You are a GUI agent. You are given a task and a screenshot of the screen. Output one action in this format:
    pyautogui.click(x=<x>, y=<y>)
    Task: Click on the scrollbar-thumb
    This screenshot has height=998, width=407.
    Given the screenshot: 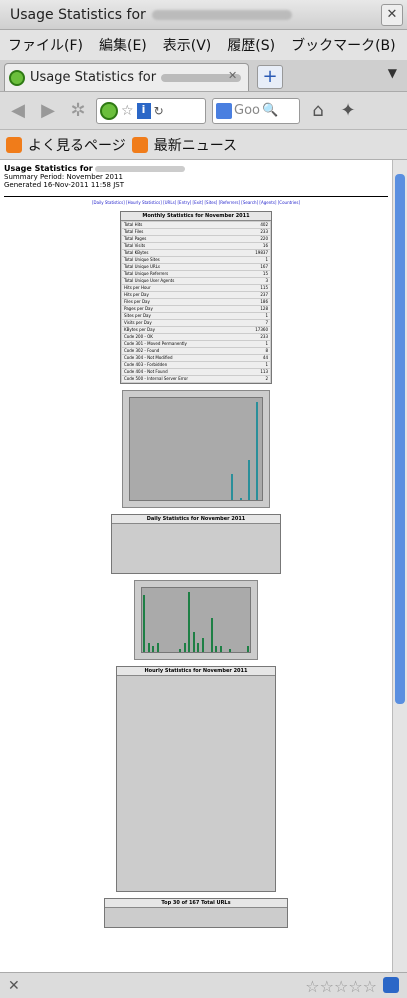 What is the action you would take?
    pyautogui.click(x=400, y=439)
    